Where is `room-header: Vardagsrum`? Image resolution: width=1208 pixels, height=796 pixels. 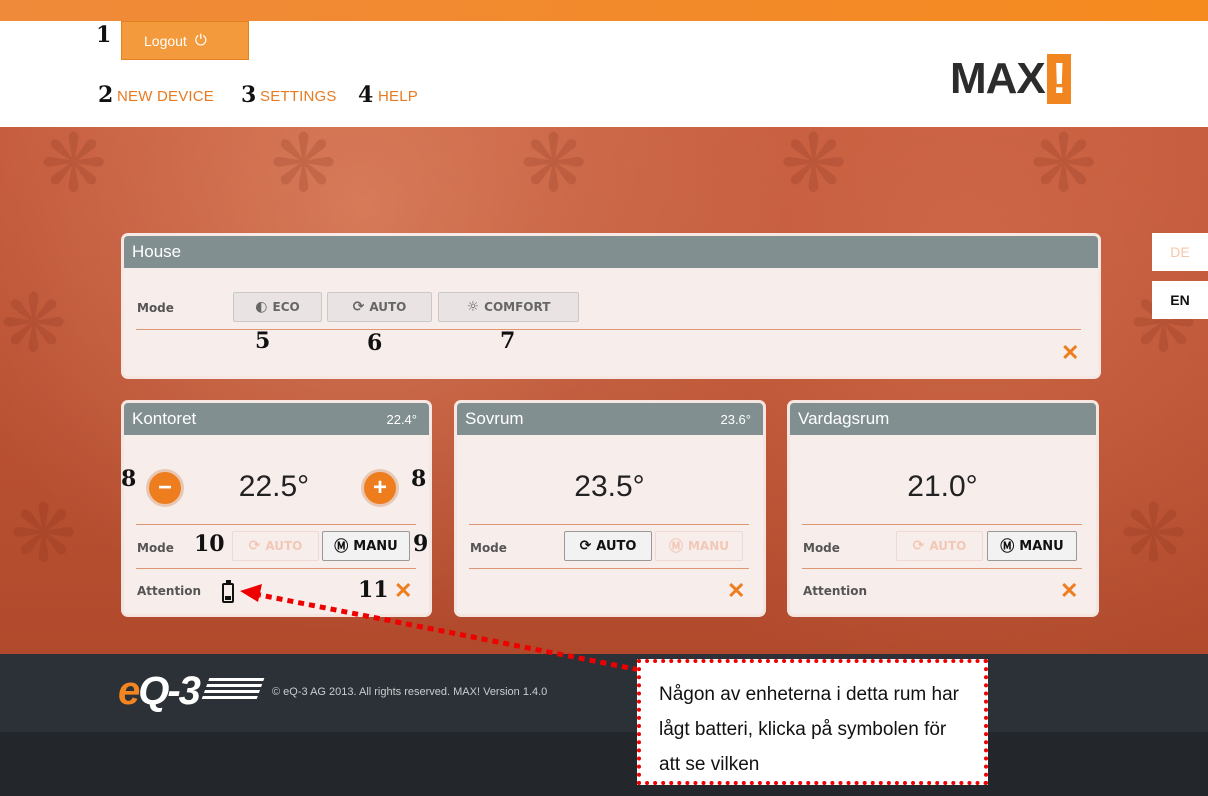
room-header: Vardagsrum is located at coordinates (943, 419).